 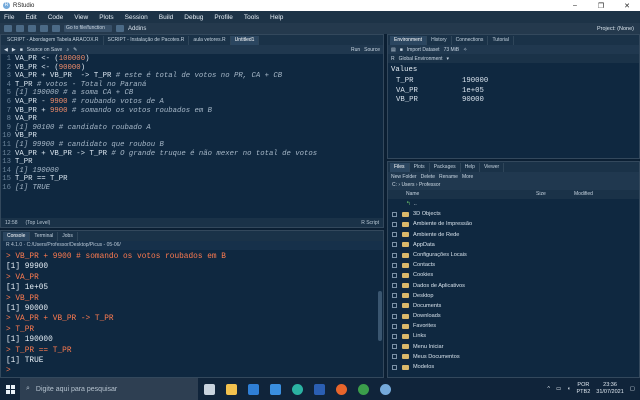 What do you see at coordinates (53, 40) in the screenshot?
I see `tab-editor-0: SCRIPT - Abordagem Tabela ARACOX.R` at bounding box center [53, 40].